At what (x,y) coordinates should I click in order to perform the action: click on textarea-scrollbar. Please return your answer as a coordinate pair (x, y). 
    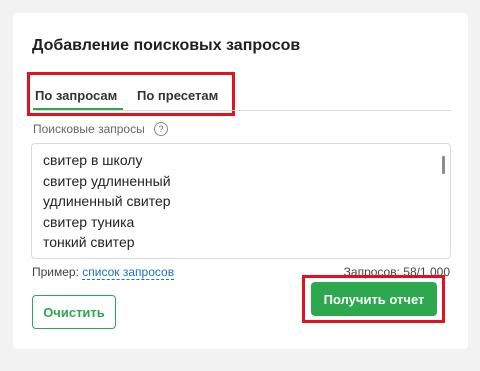
    Looking at the image, I should click on (443, 165).